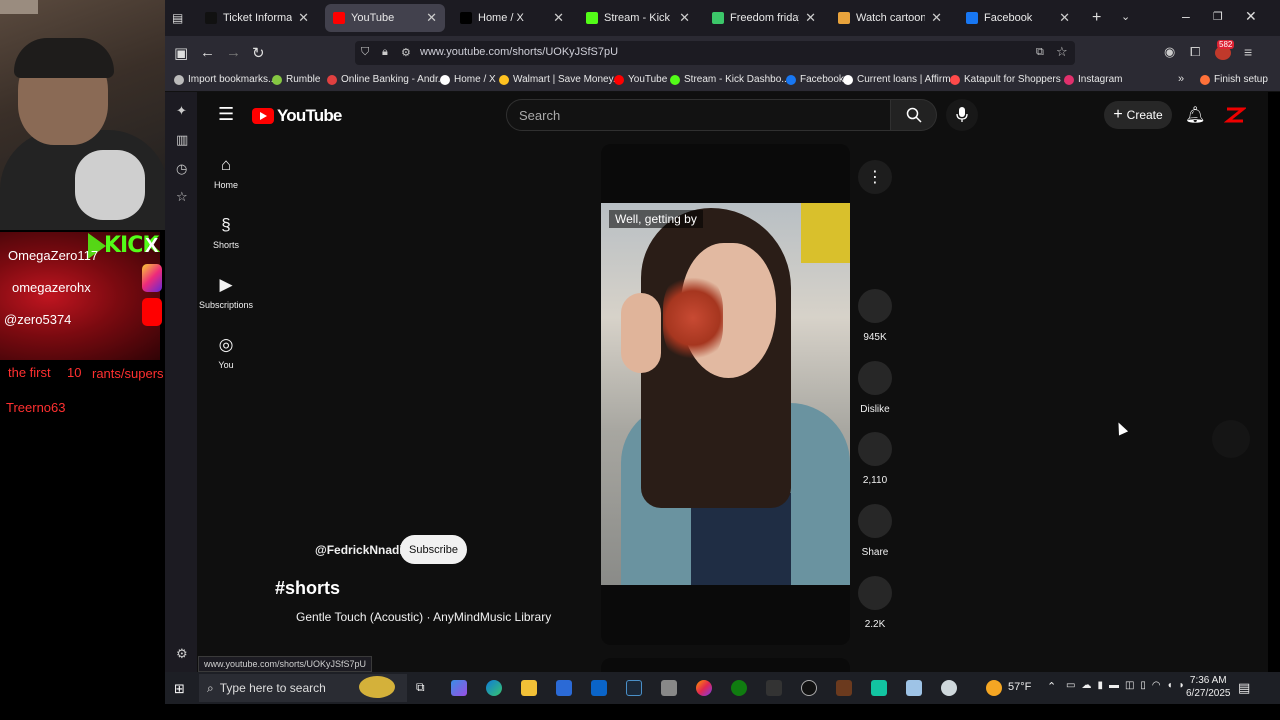  I want to click on app-icon, so click(669, 688).